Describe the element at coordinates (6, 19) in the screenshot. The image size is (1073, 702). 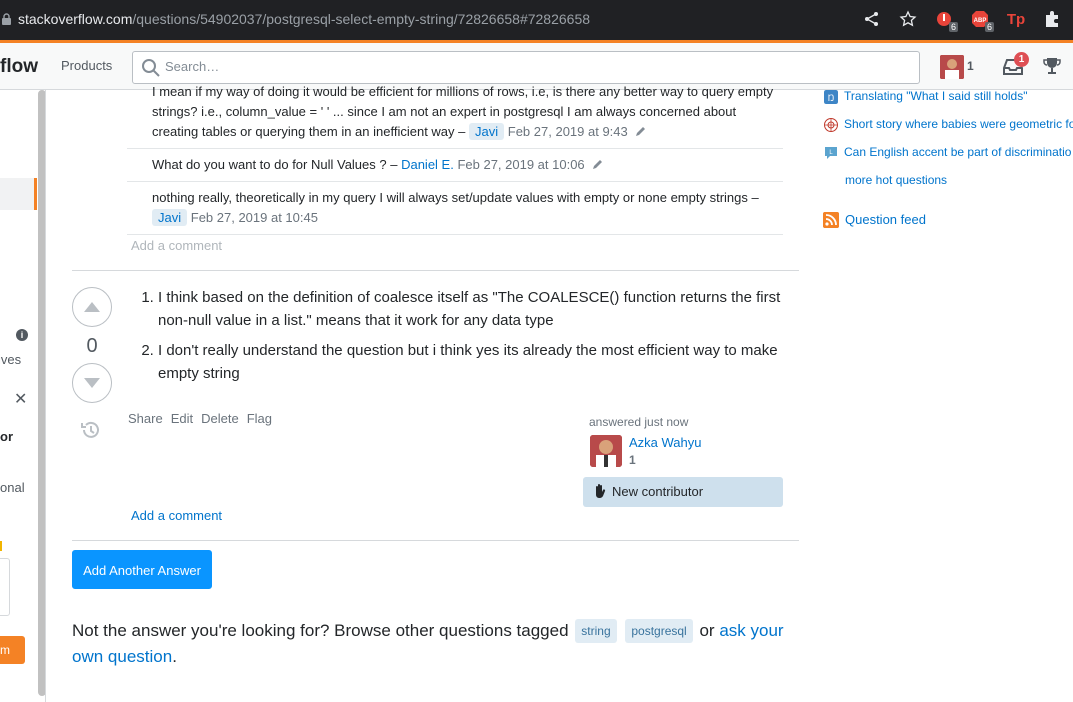
I see `lock-icon` at that location.